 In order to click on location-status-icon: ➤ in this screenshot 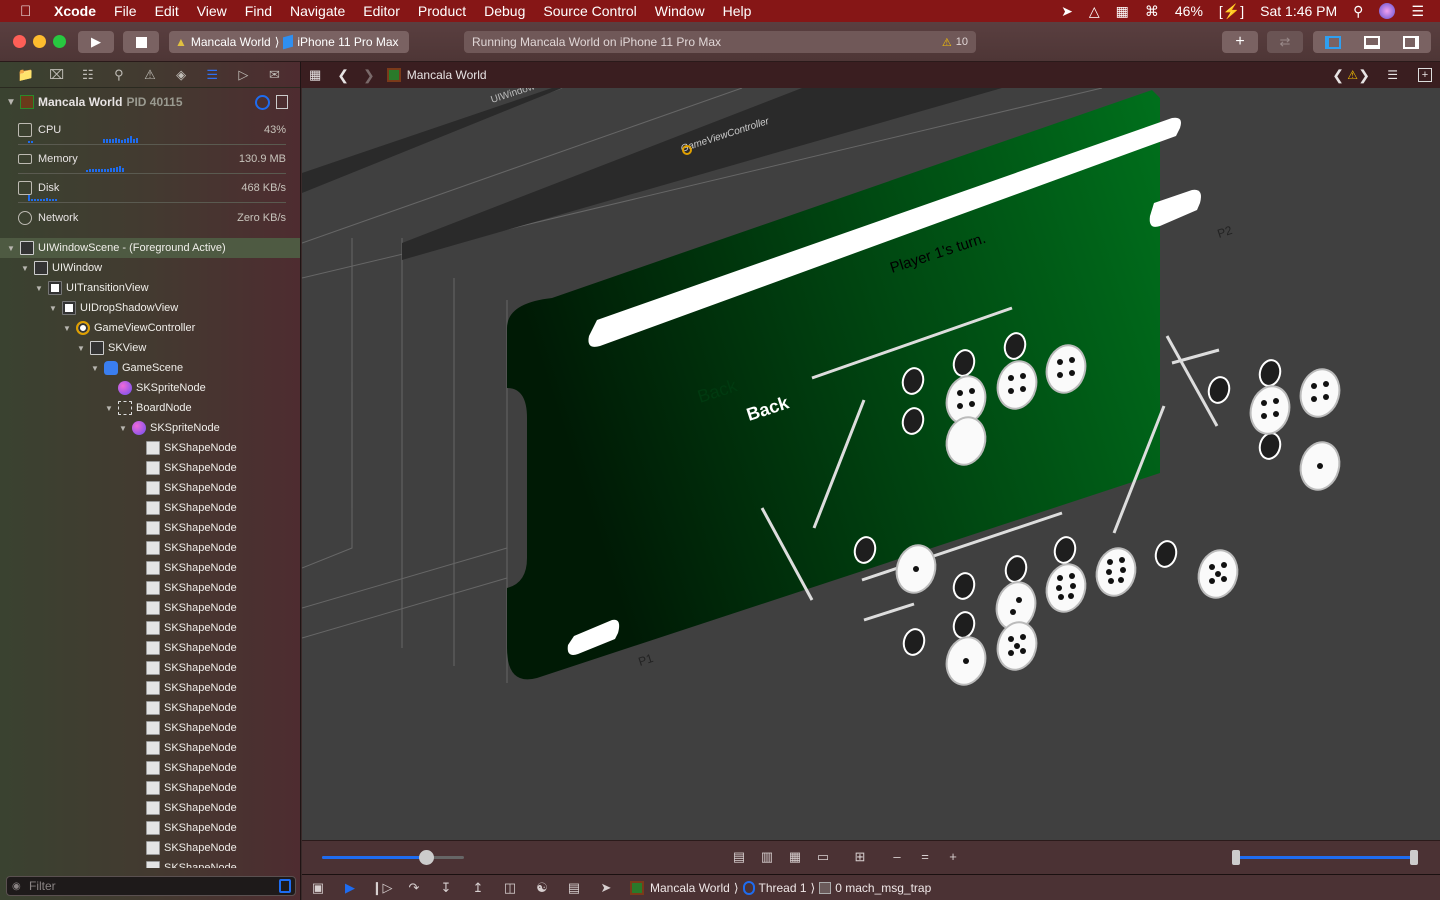, I will do `click(1067, 11)`.